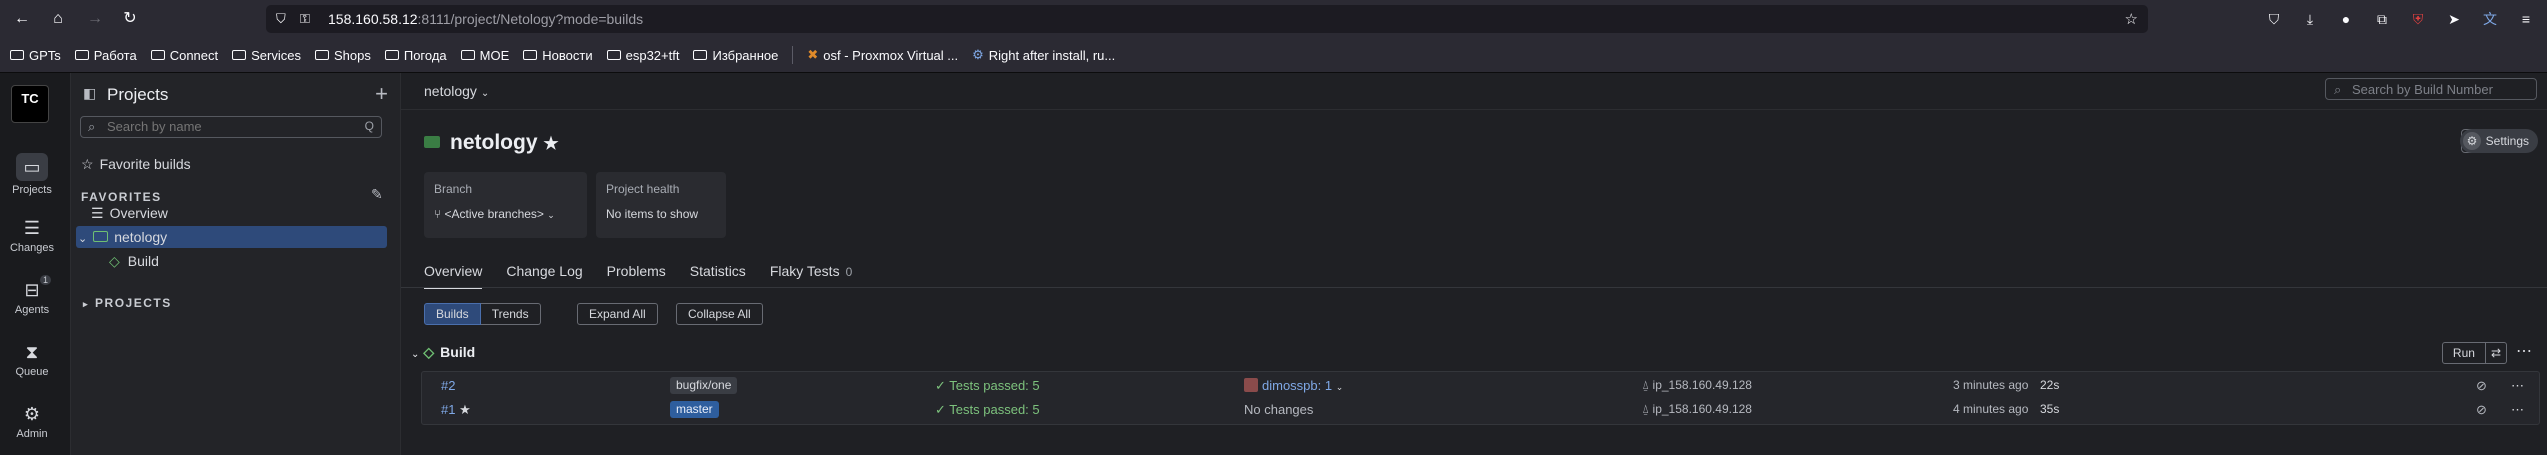 The image size is (2547, 455). I want to click on edit-pencil-icon: ✎, so click(377, 194).